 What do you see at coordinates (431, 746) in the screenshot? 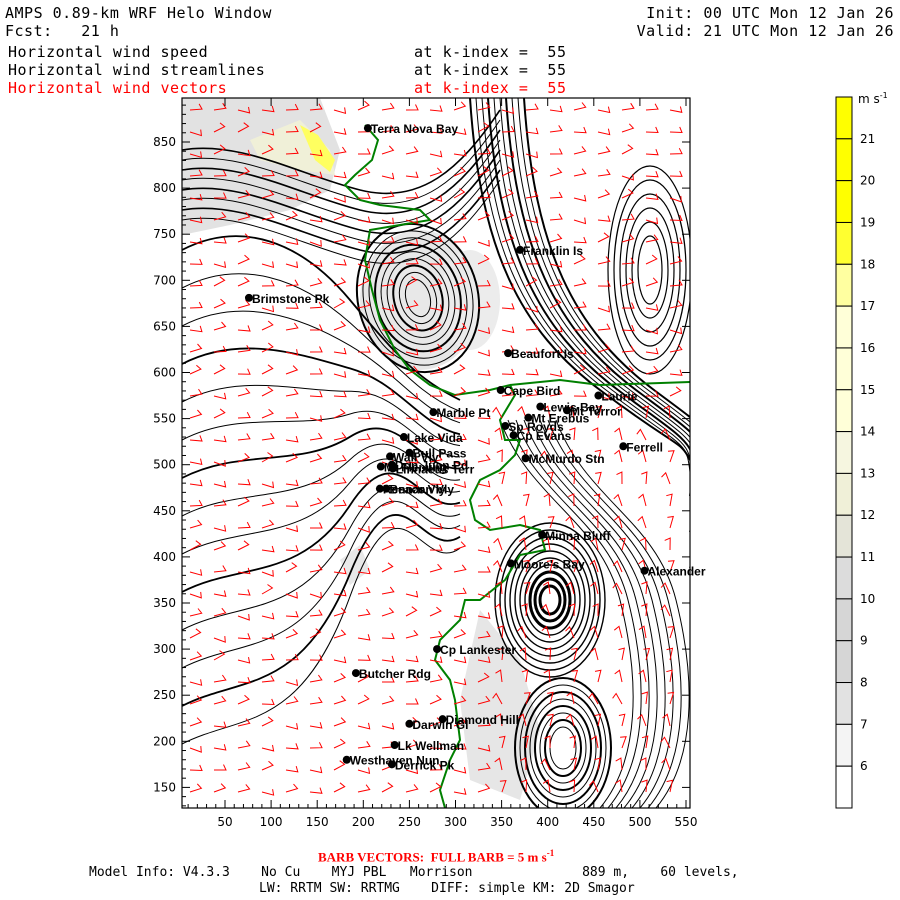
I see `station-label: Lk Wellman` at bounding box center [431, 746].